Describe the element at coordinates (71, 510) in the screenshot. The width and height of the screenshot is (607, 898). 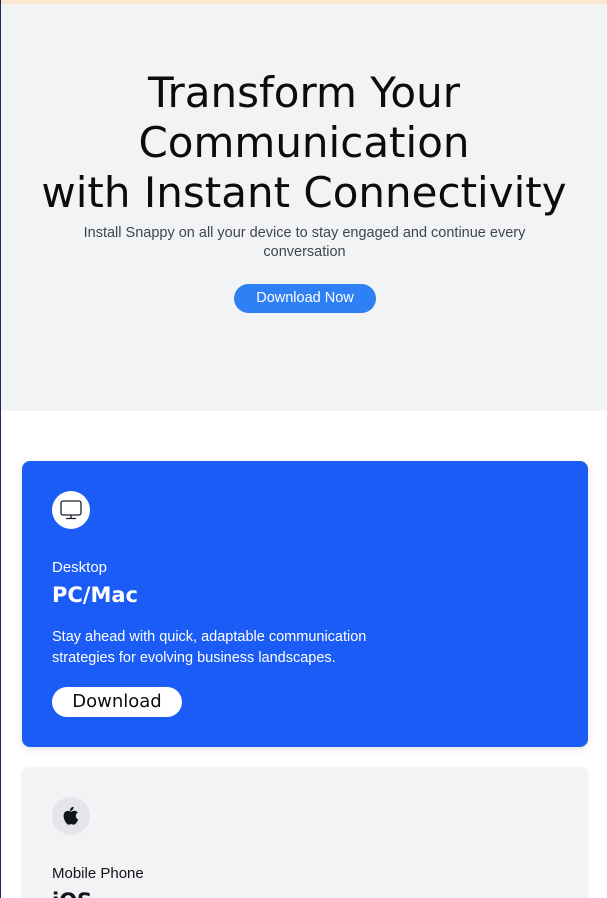
I see `monitor-icon` at that location.